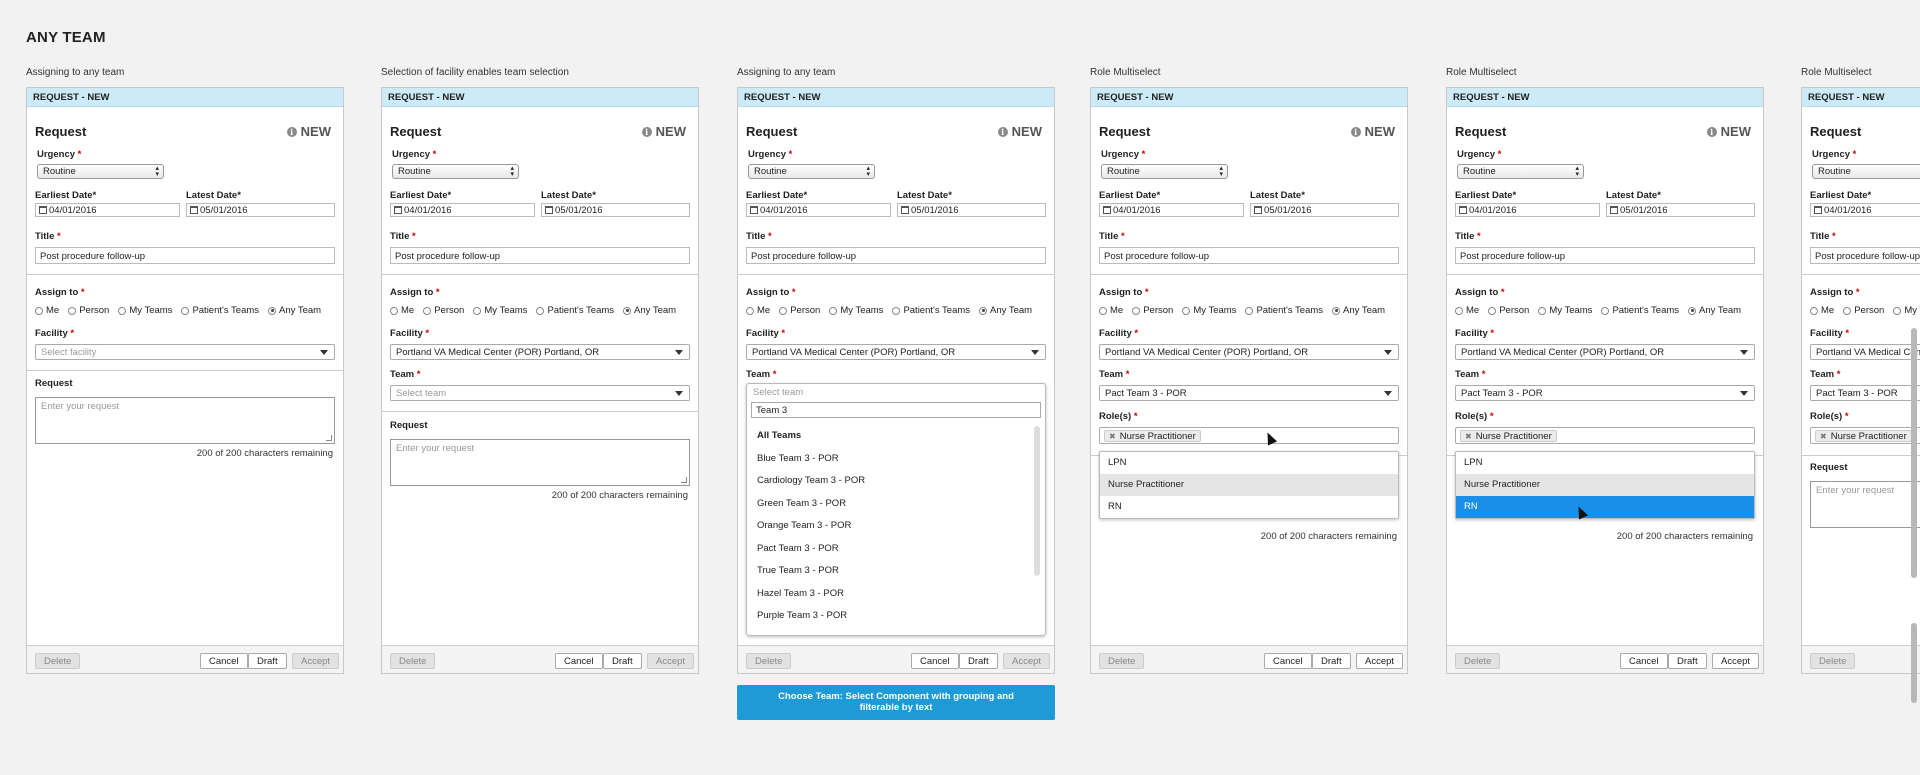  I want to click on team-option: Blue Team 3 - POR, so click(798, 458).